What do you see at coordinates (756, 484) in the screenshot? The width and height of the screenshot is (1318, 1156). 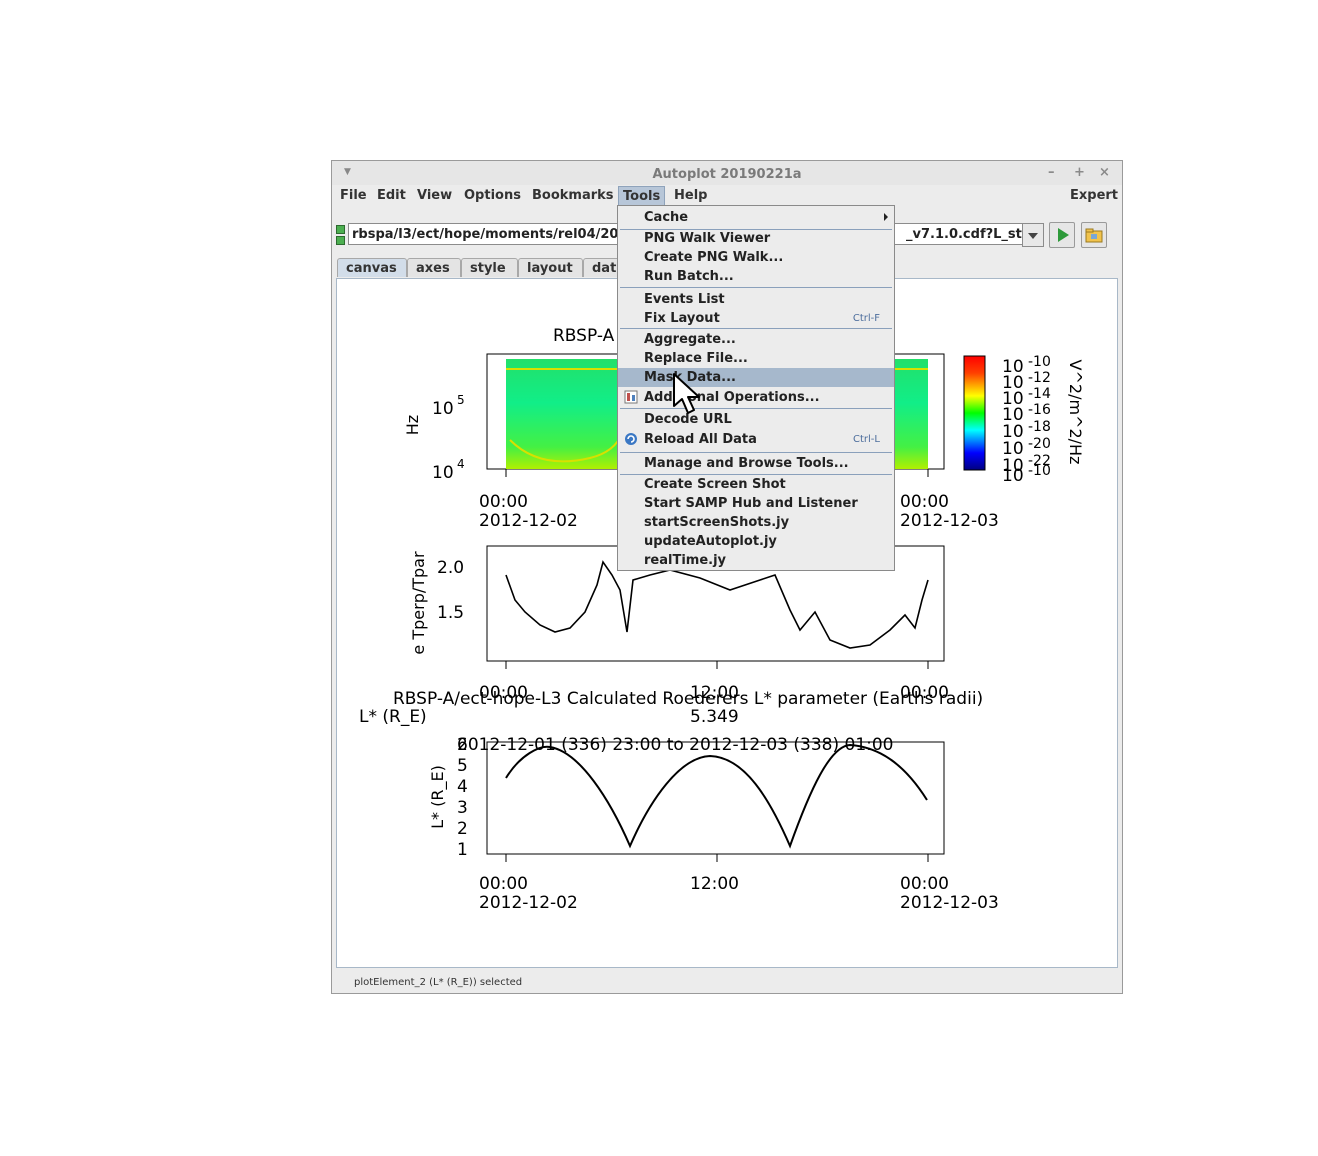 I see `menu-item-create-screen-shot: Create Screen Shot` at bounding box center [756, 484].